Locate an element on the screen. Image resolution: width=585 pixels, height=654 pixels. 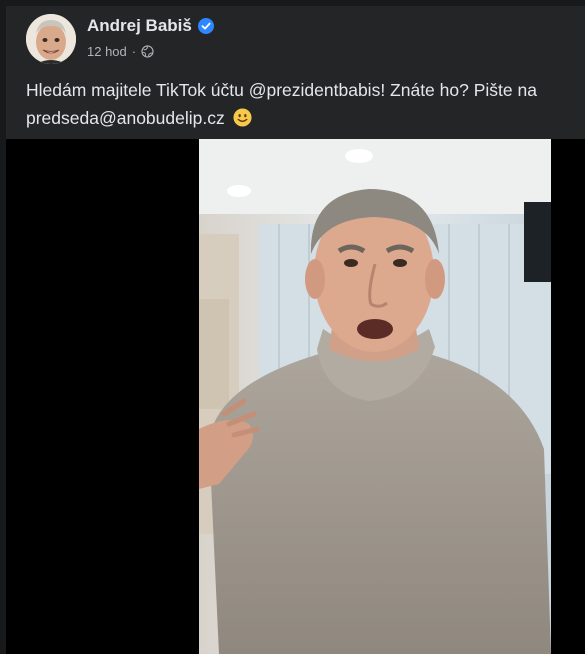
author-avatar is located at coordinates (51, 39).